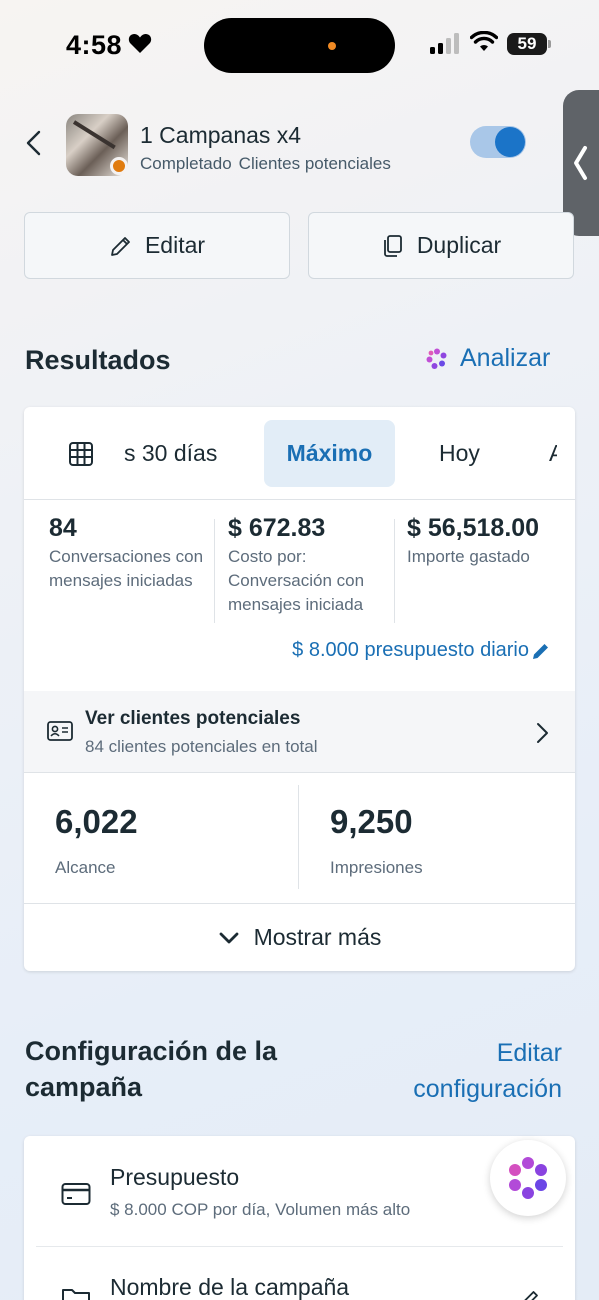  Describe the element at coordinates (151, 1069) in the screenshot. I see `config-heading: Configuración de la campaña` at that location.